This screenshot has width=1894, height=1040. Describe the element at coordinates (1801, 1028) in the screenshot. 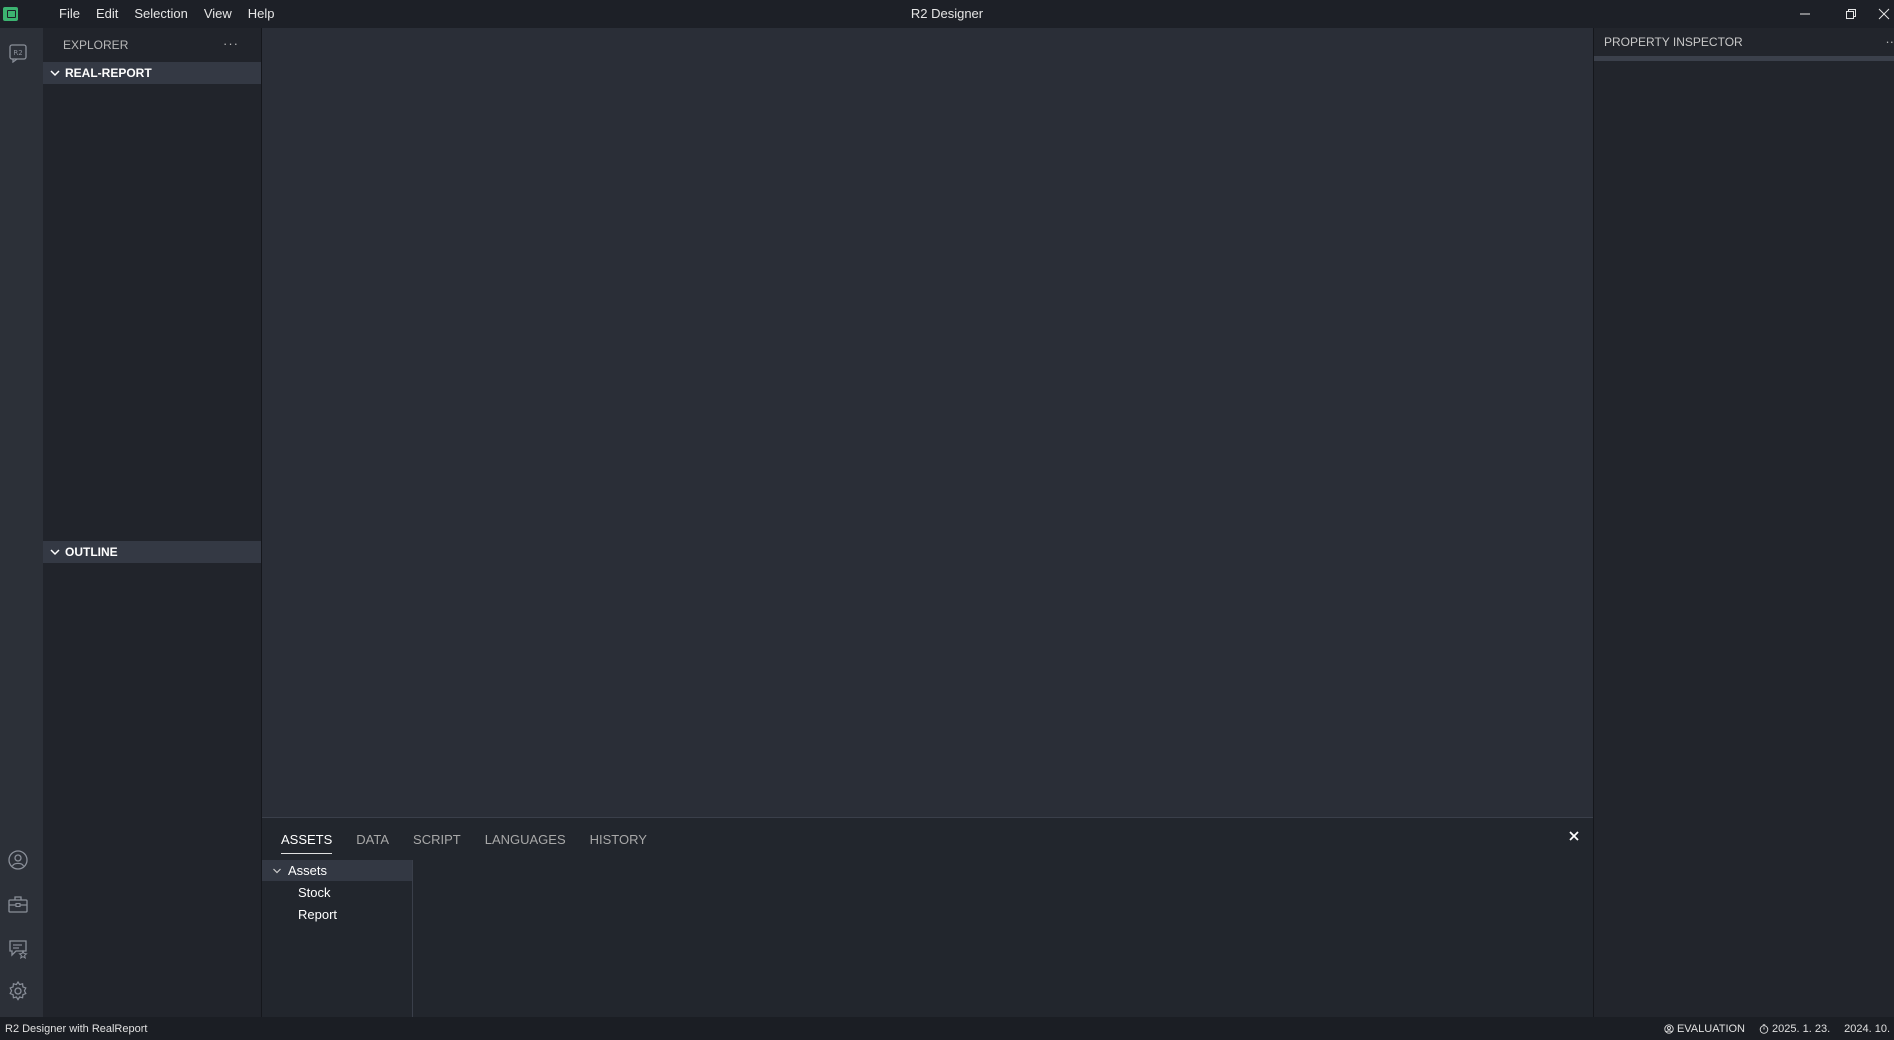

I see `status-date1: 2025. 1. 23.` at that location.